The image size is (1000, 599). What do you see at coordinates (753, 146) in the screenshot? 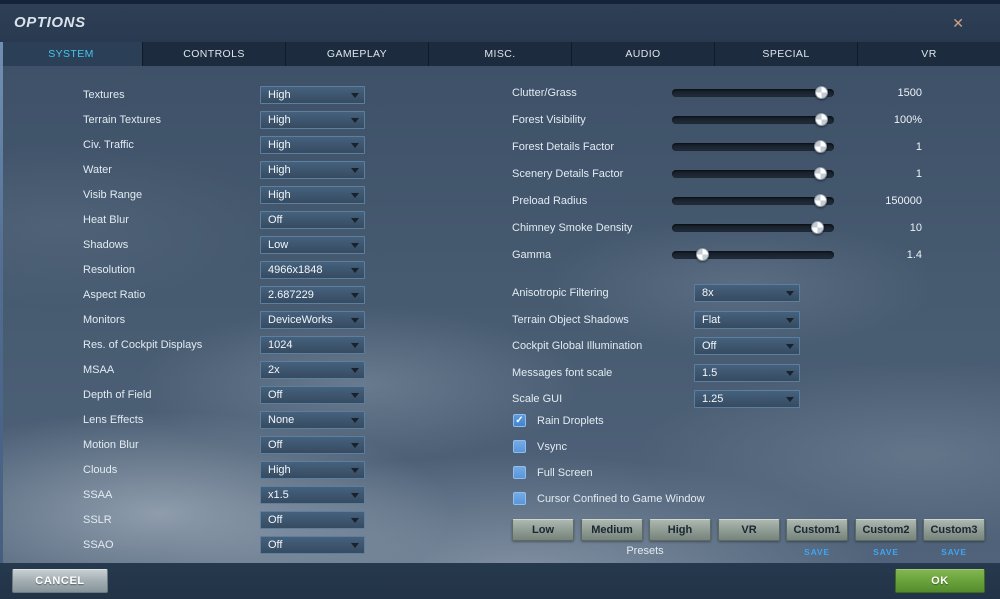
I see `slider-track-forest-details-factor` at bounding box center [753, 146].